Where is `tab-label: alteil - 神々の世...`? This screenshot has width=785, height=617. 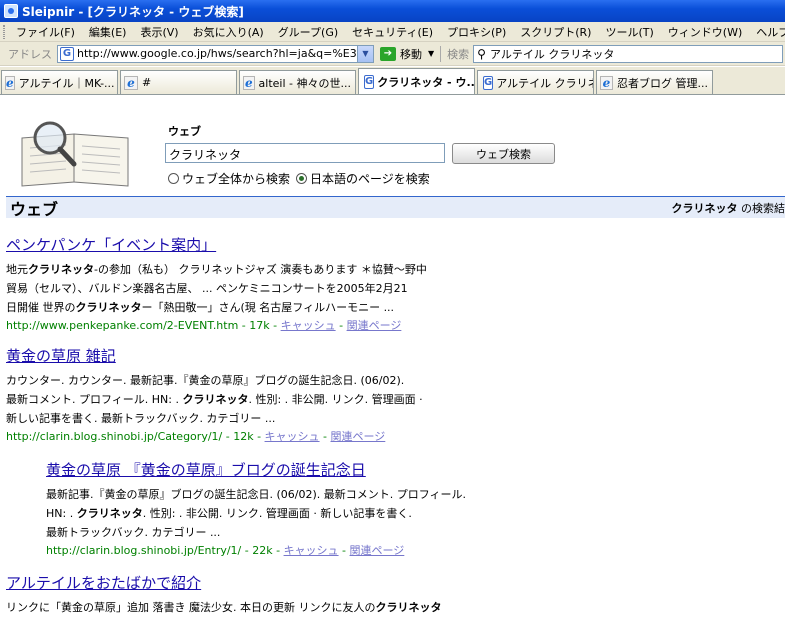
tab-label: alteil - 神々の世... is located at coordinates (305, 83).